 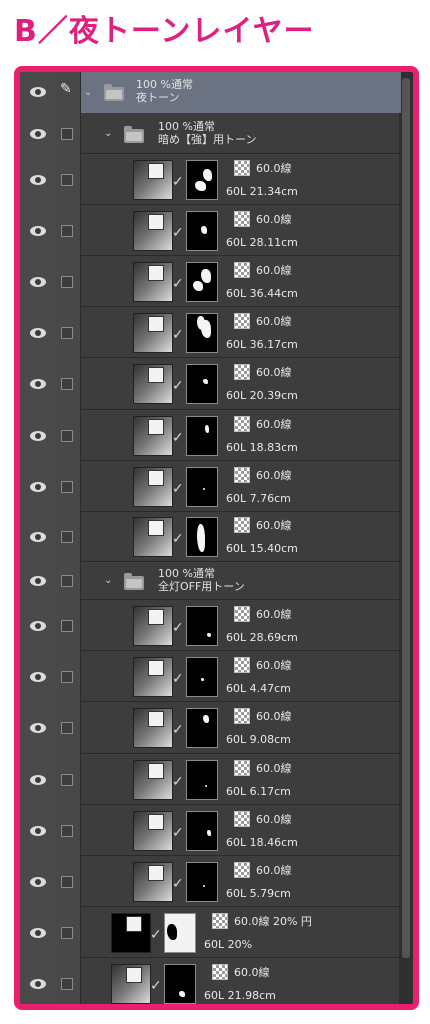 I want to click on layer-row: ✓ 60.0線 60L 18.83cm, so click(x=210, y=435).